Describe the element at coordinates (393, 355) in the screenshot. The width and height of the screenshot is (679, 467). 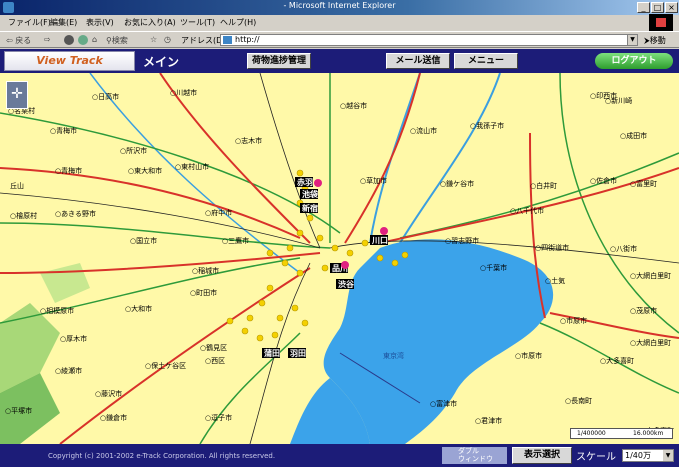
I see `bay-label: 東京湾` at that location.